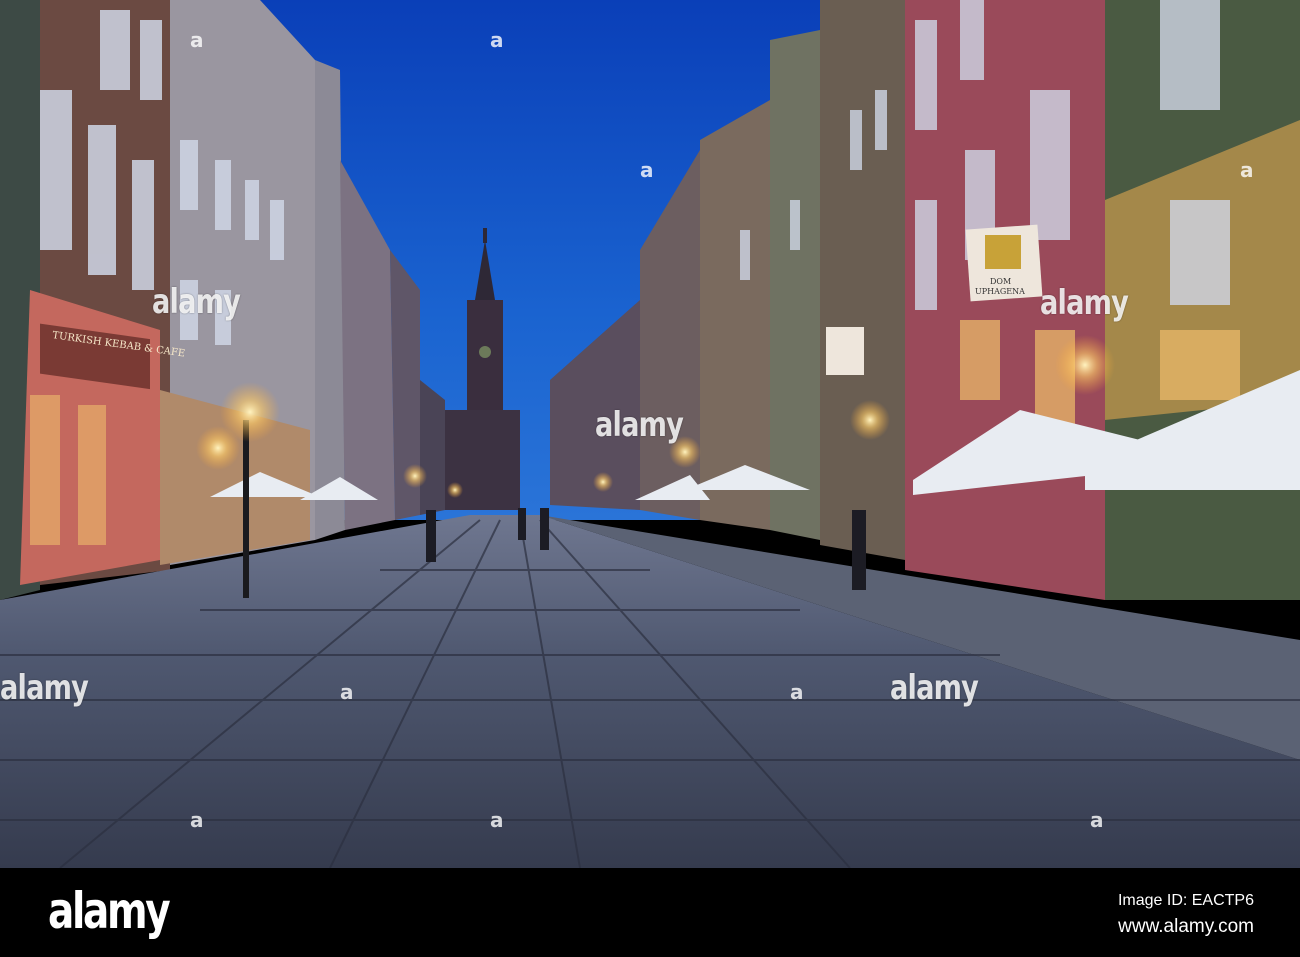  What do you see at coordinates (1186, 927) in the screenshot?
I see `website-link: www.alamy.com` at bounding box center [1186, 927].